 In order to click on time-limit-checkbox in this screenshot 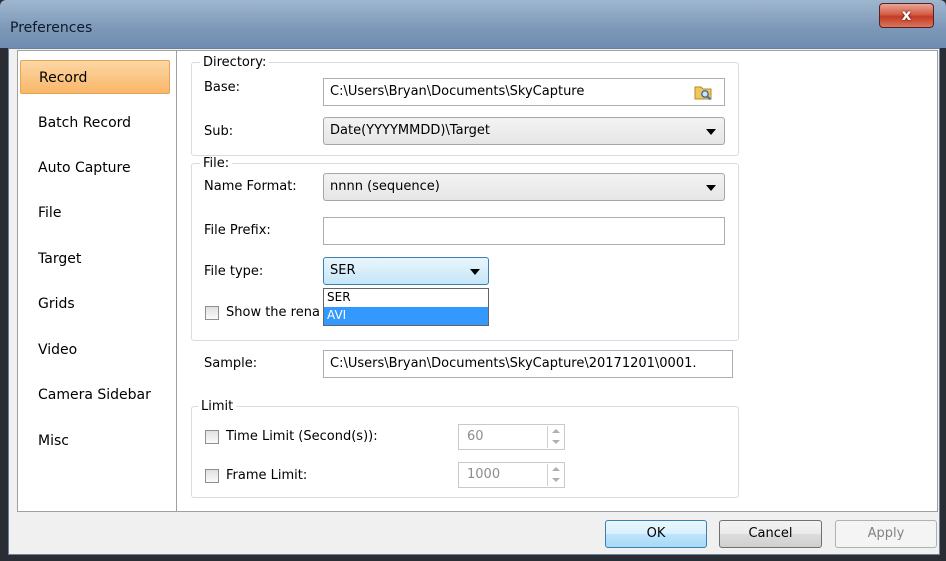, I will do `click(212, 437)`.